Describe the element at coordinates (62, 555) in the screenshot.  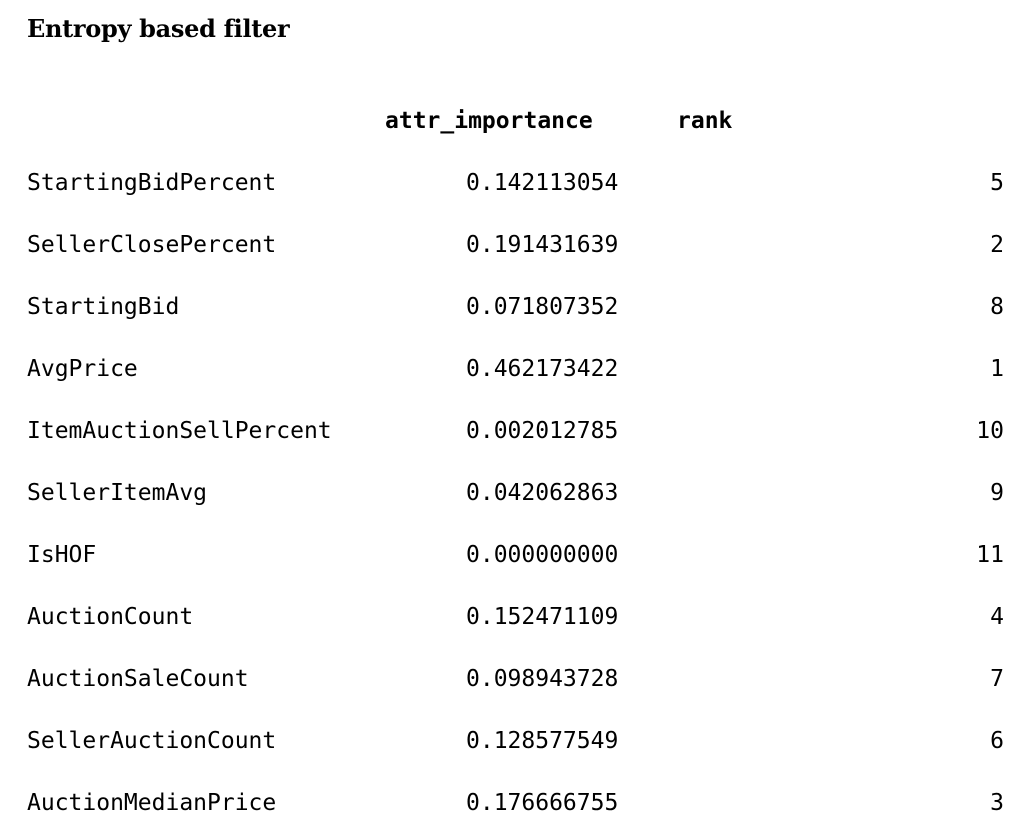
I see `attribute-name: IsHOF` at that location.